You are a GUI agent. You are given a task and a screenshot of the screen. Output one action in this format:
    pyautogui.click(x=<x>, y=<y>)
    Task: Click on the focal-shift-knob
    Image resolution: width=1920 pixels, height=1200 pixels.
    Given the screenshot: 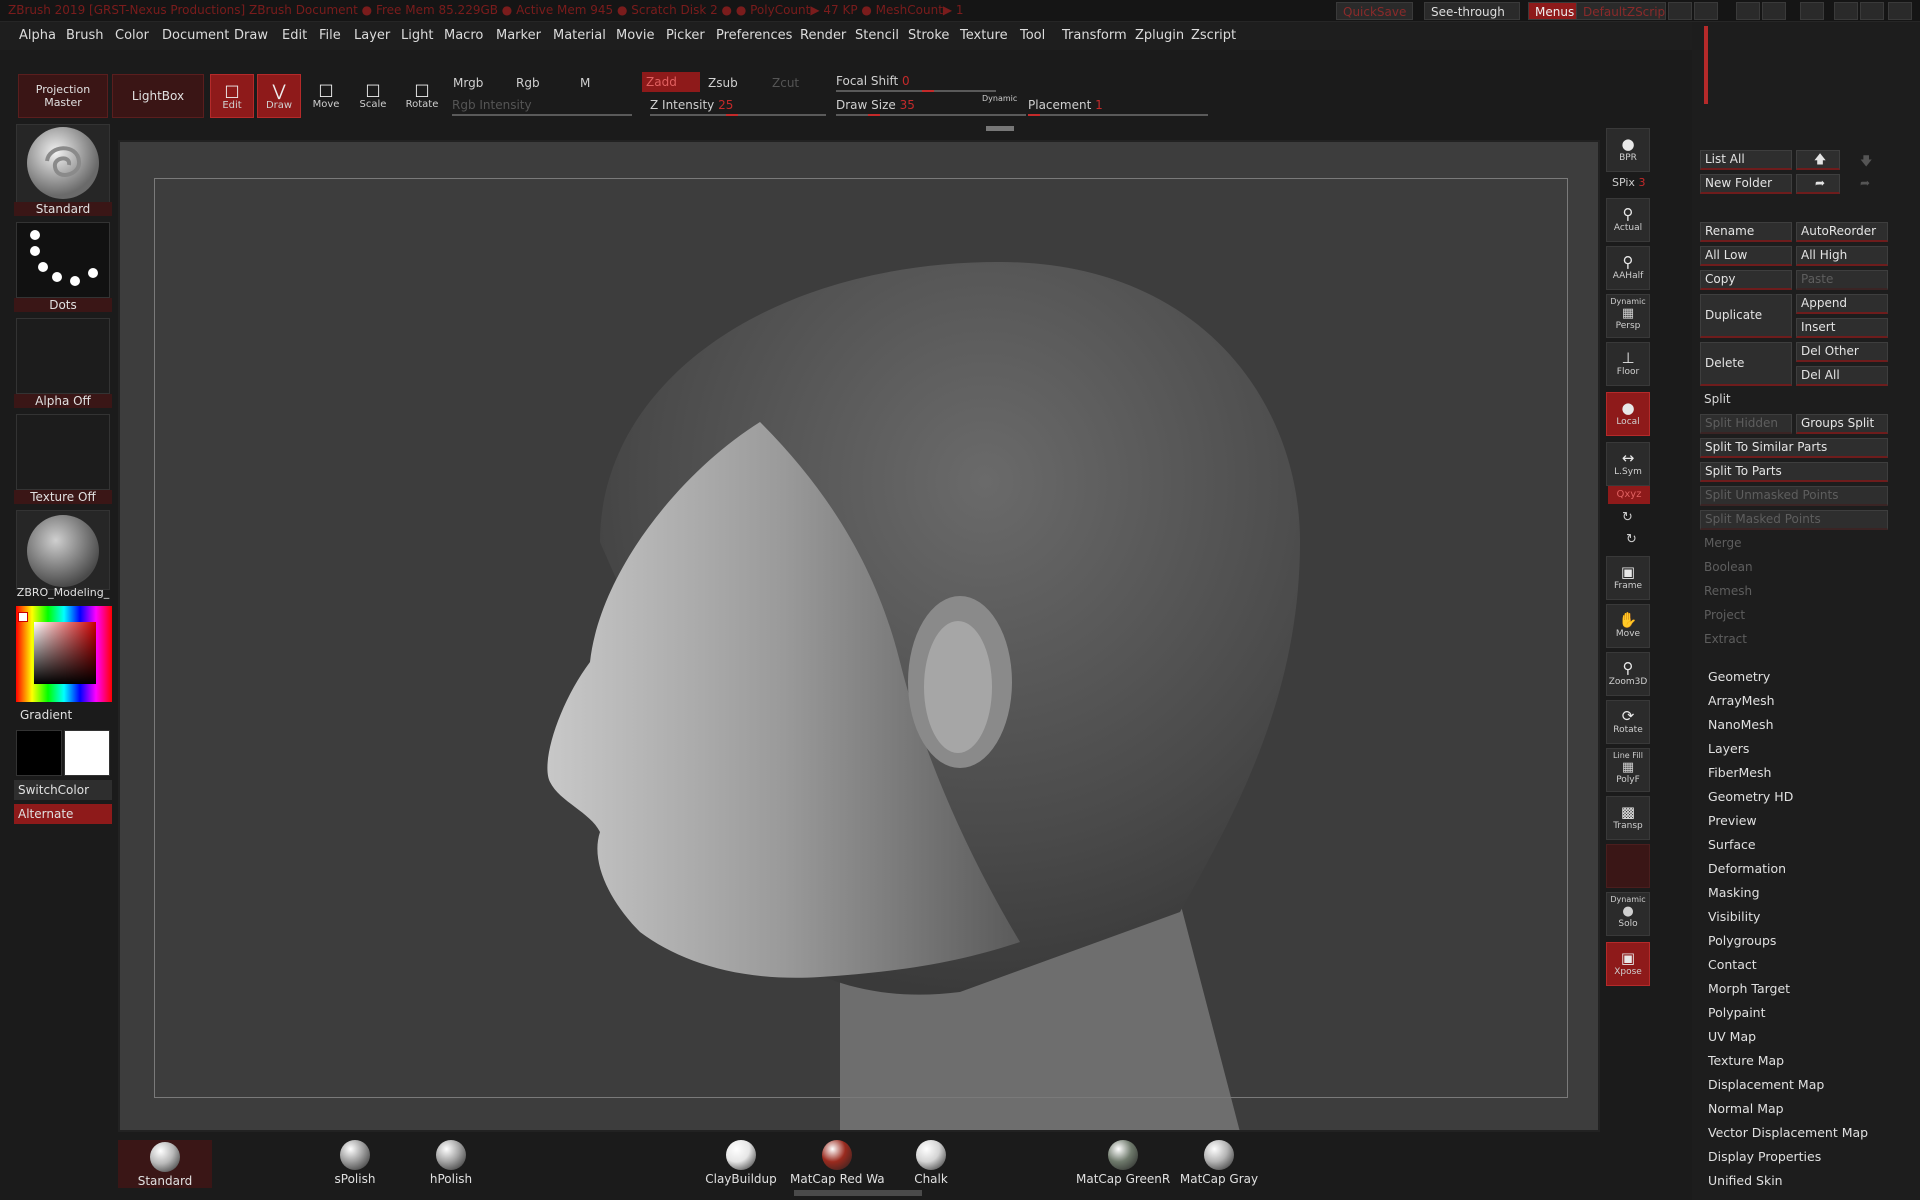 What is the action you would take?
    pyautogui.click(x=928, y=91)
    